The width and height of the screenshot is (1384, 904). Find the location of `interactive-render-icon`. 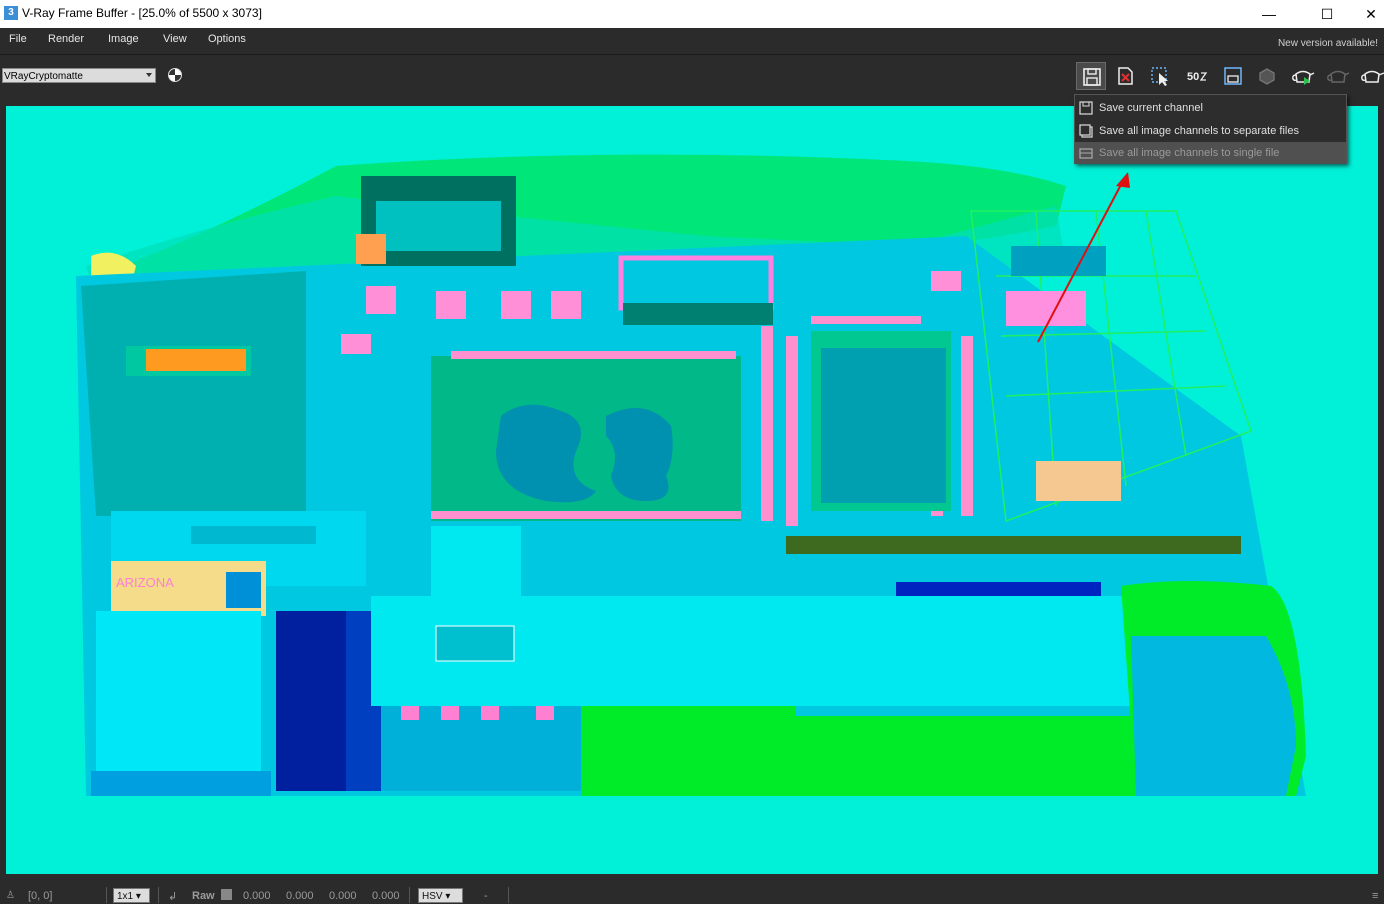

interactive-render-icon is located at coordinates (1267, 76).